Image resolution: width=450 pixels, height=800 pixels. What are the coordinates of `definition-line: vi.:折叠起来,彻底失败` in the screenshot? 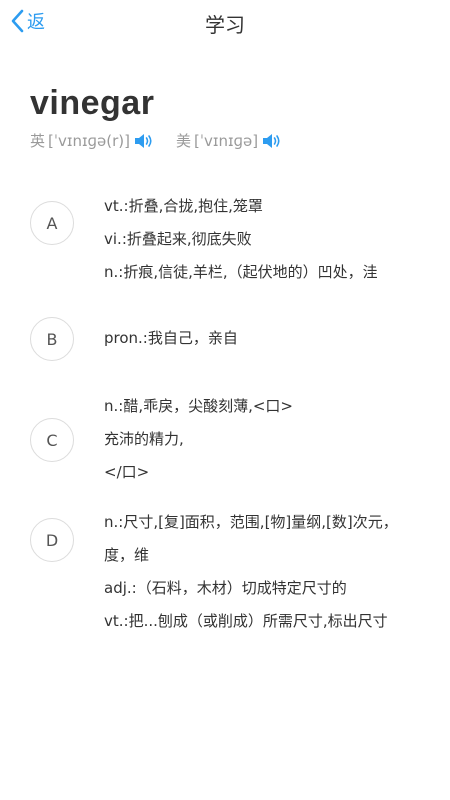 It's located at (178, 239).